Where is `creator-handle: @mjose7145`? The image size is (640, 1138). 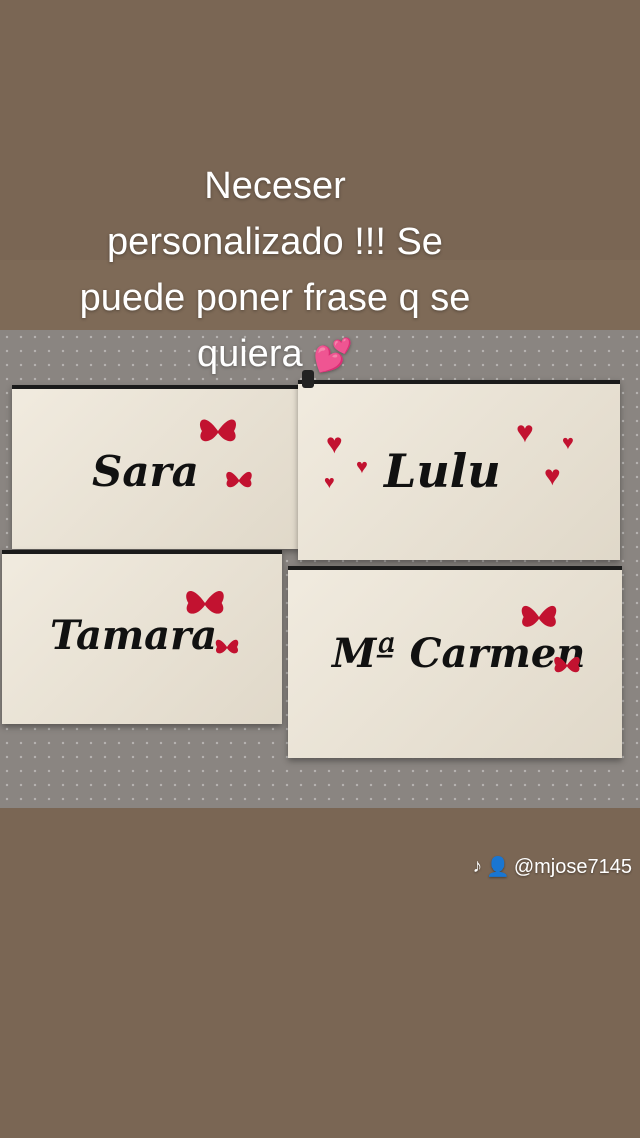 creator-handle: @mjose7145 is located at coordinates (572, 866).